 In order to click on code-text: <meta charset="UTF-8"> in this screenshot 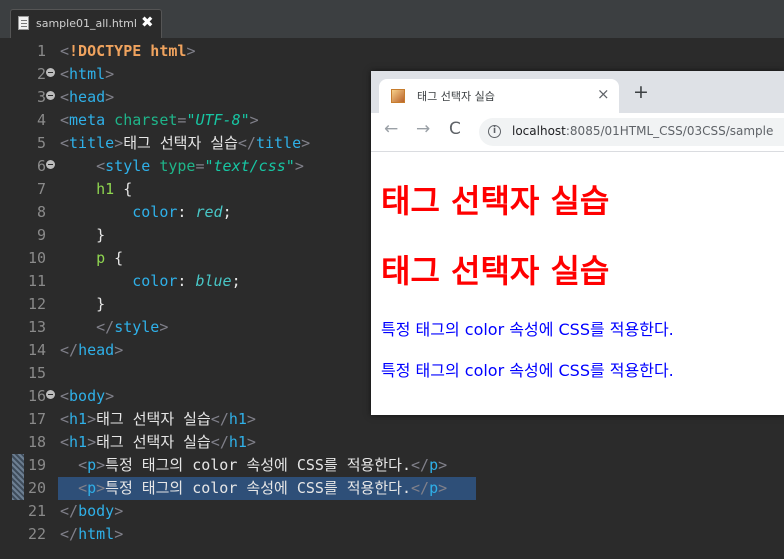, I will do `click(159, 120)`.